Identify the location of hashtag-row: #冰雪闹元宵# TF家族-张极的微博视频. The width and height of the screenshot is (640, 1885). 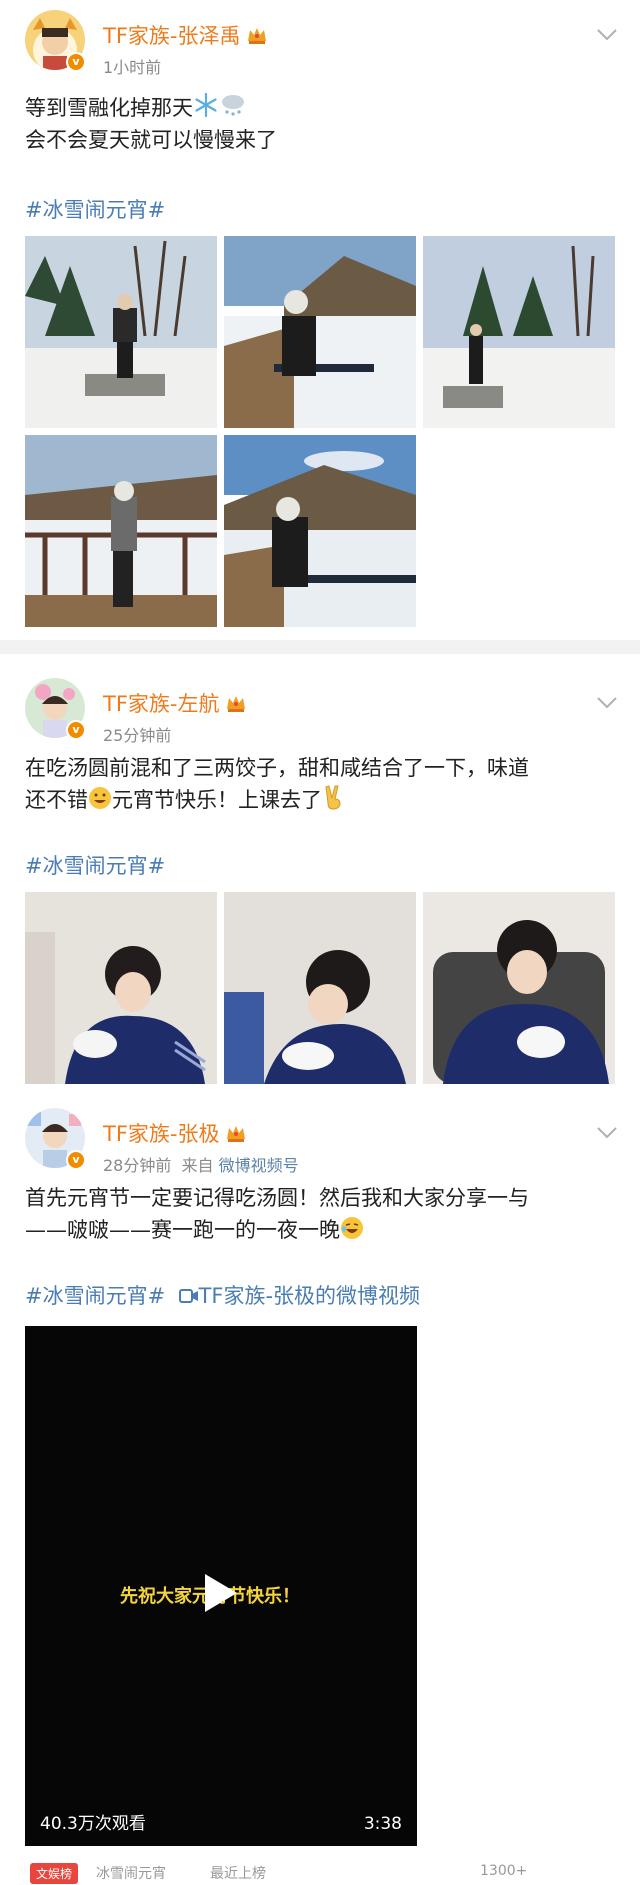
(222, 1295).